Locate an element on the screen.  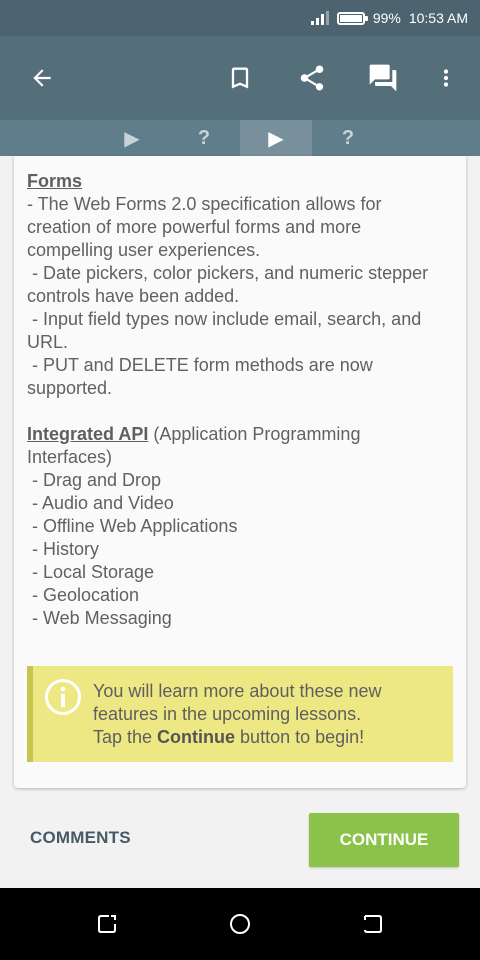
status-indicators: 99% 10:53 AM is located at coordinates (389, 18).